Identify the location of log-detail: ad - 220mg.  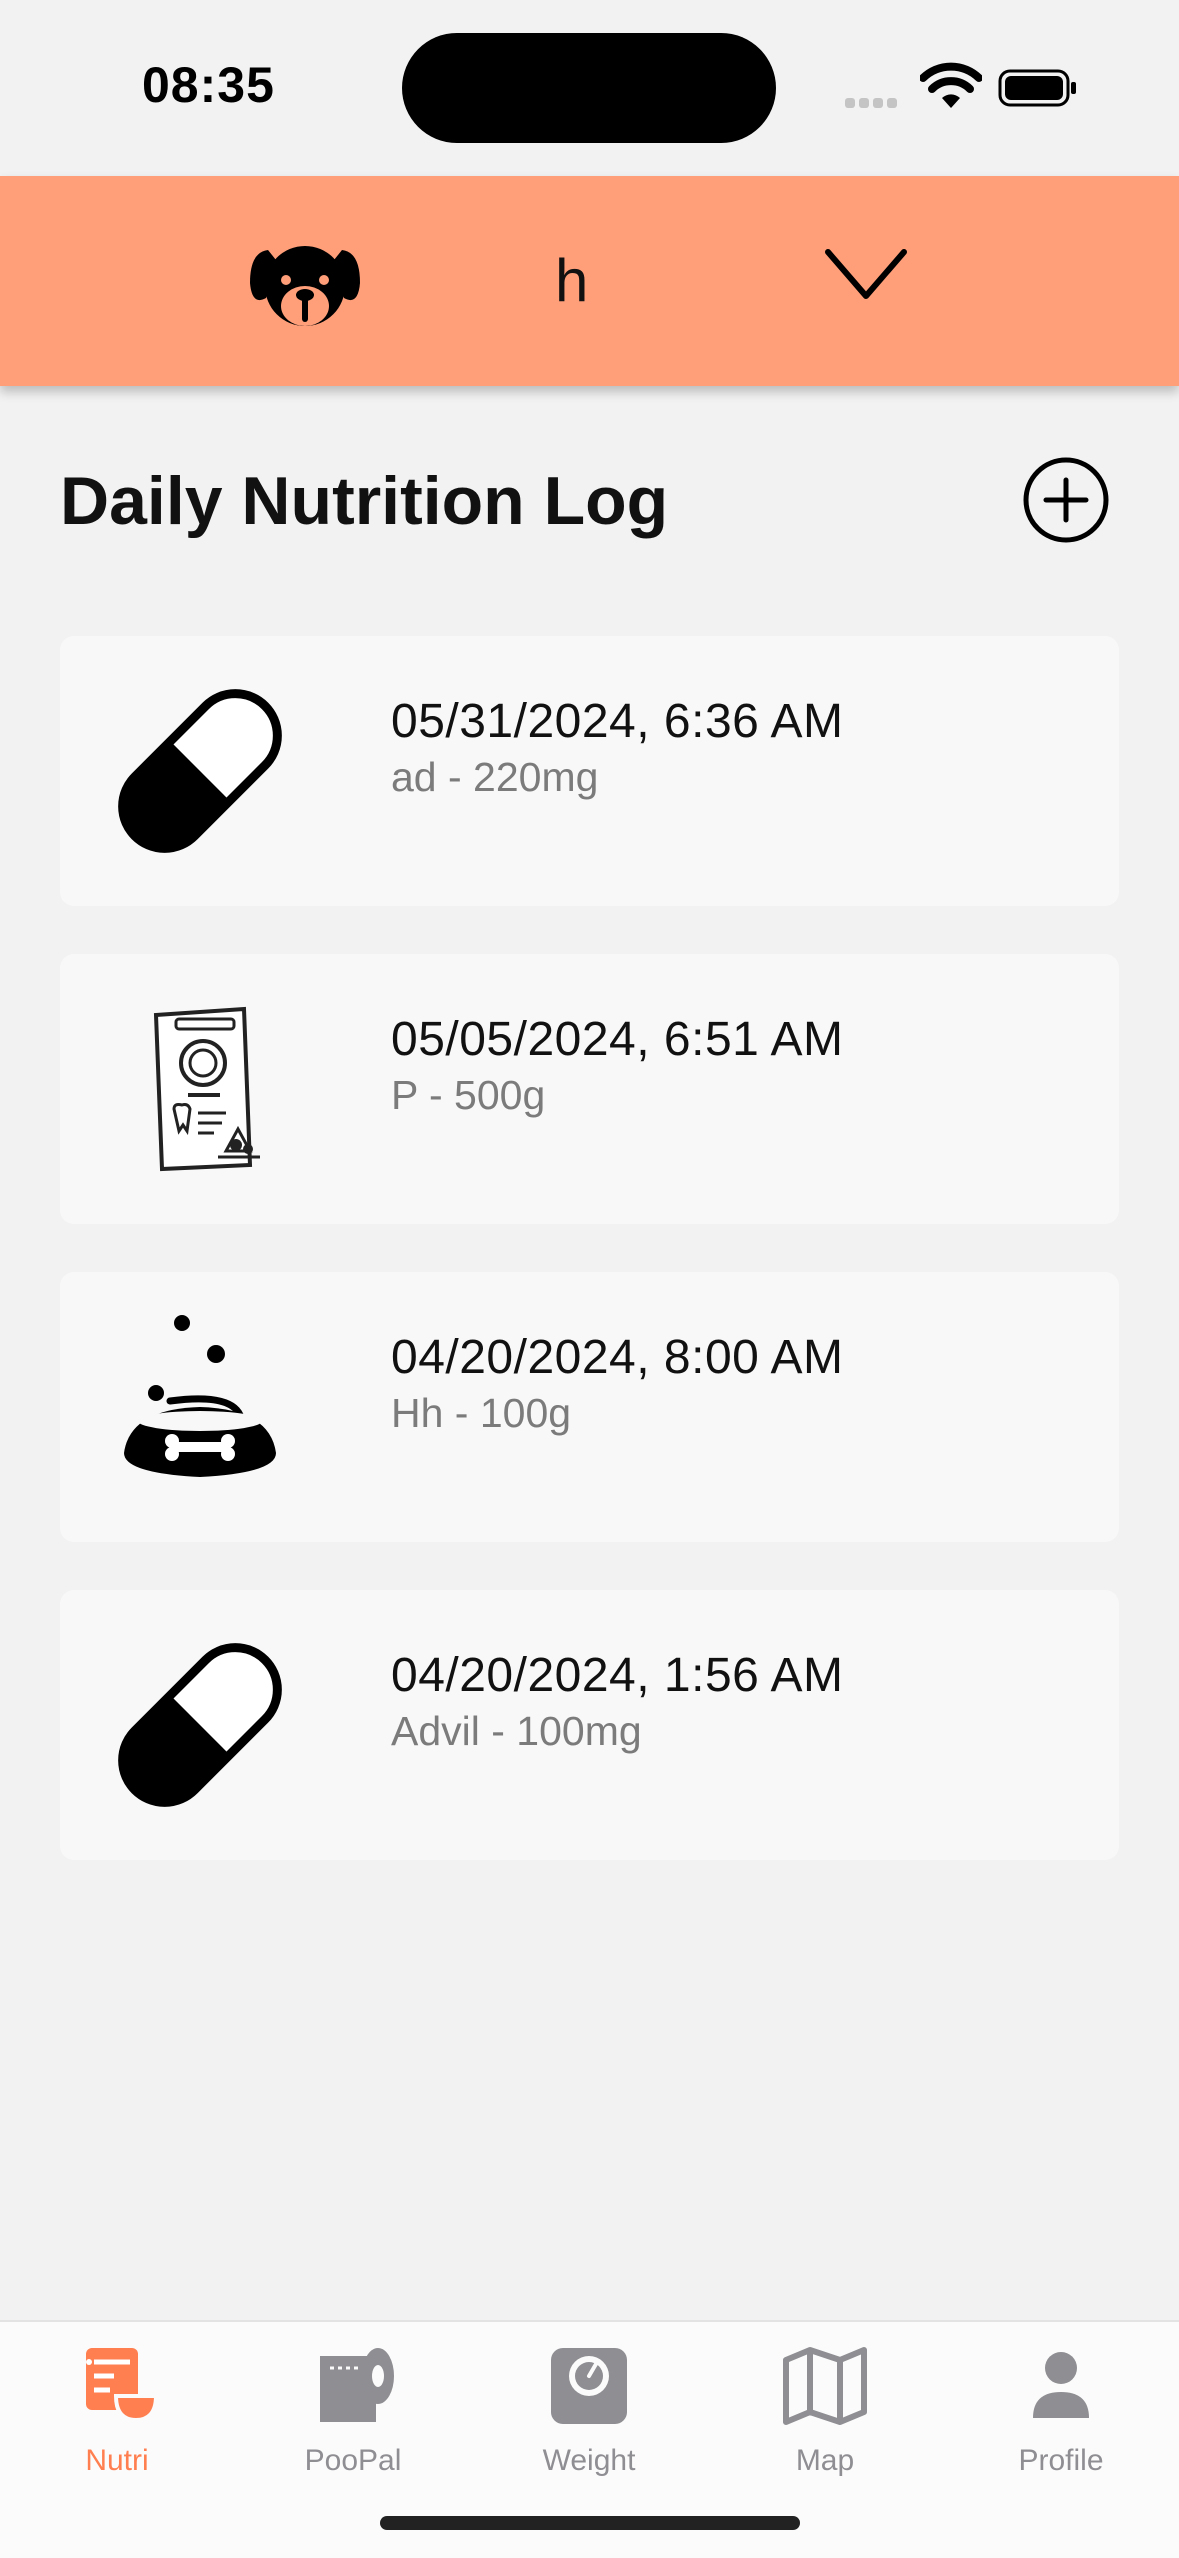
(495, 777).